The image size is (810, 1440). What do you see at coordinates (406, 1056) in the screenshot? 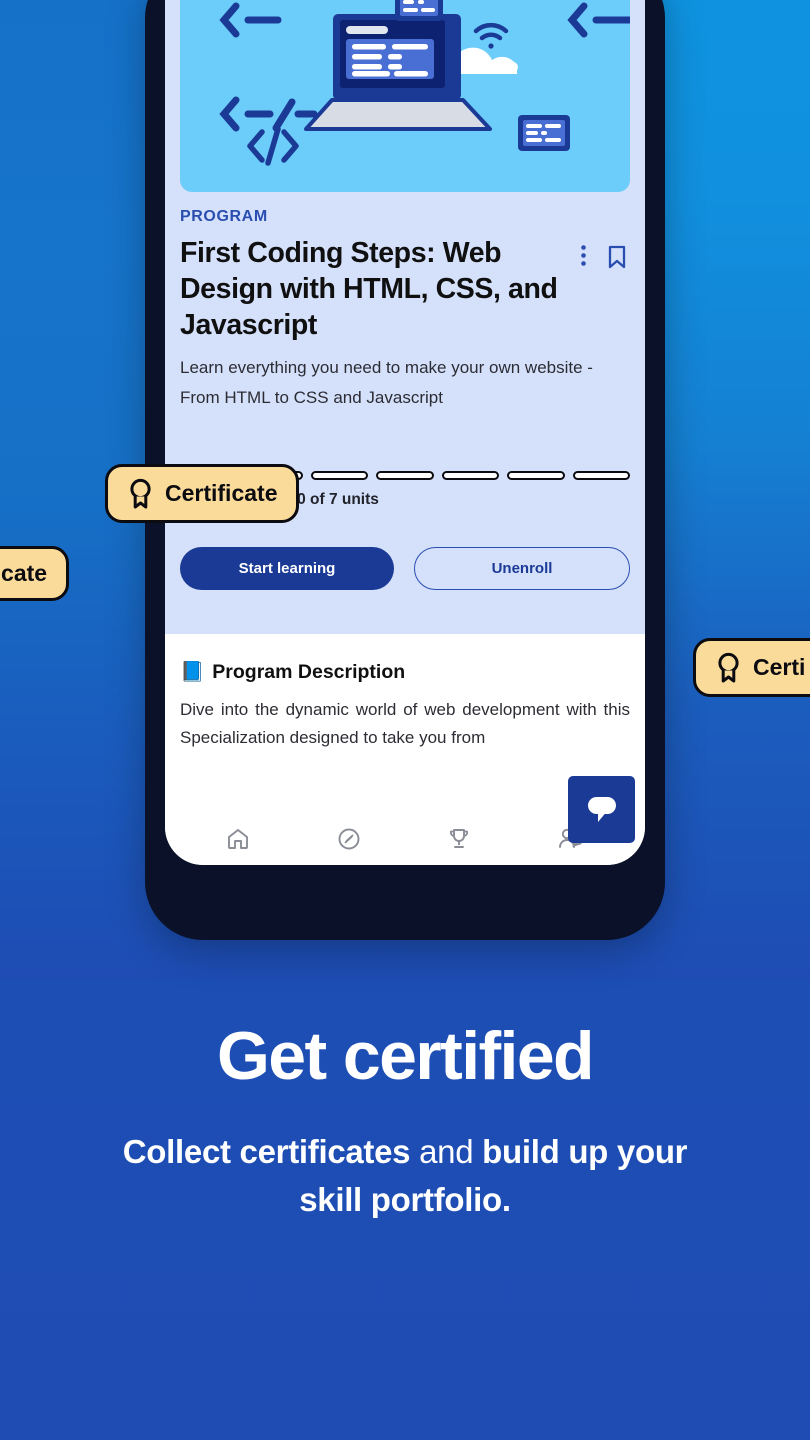
I see `footer-headline: Get certified` at bounding box center [406, 1056].